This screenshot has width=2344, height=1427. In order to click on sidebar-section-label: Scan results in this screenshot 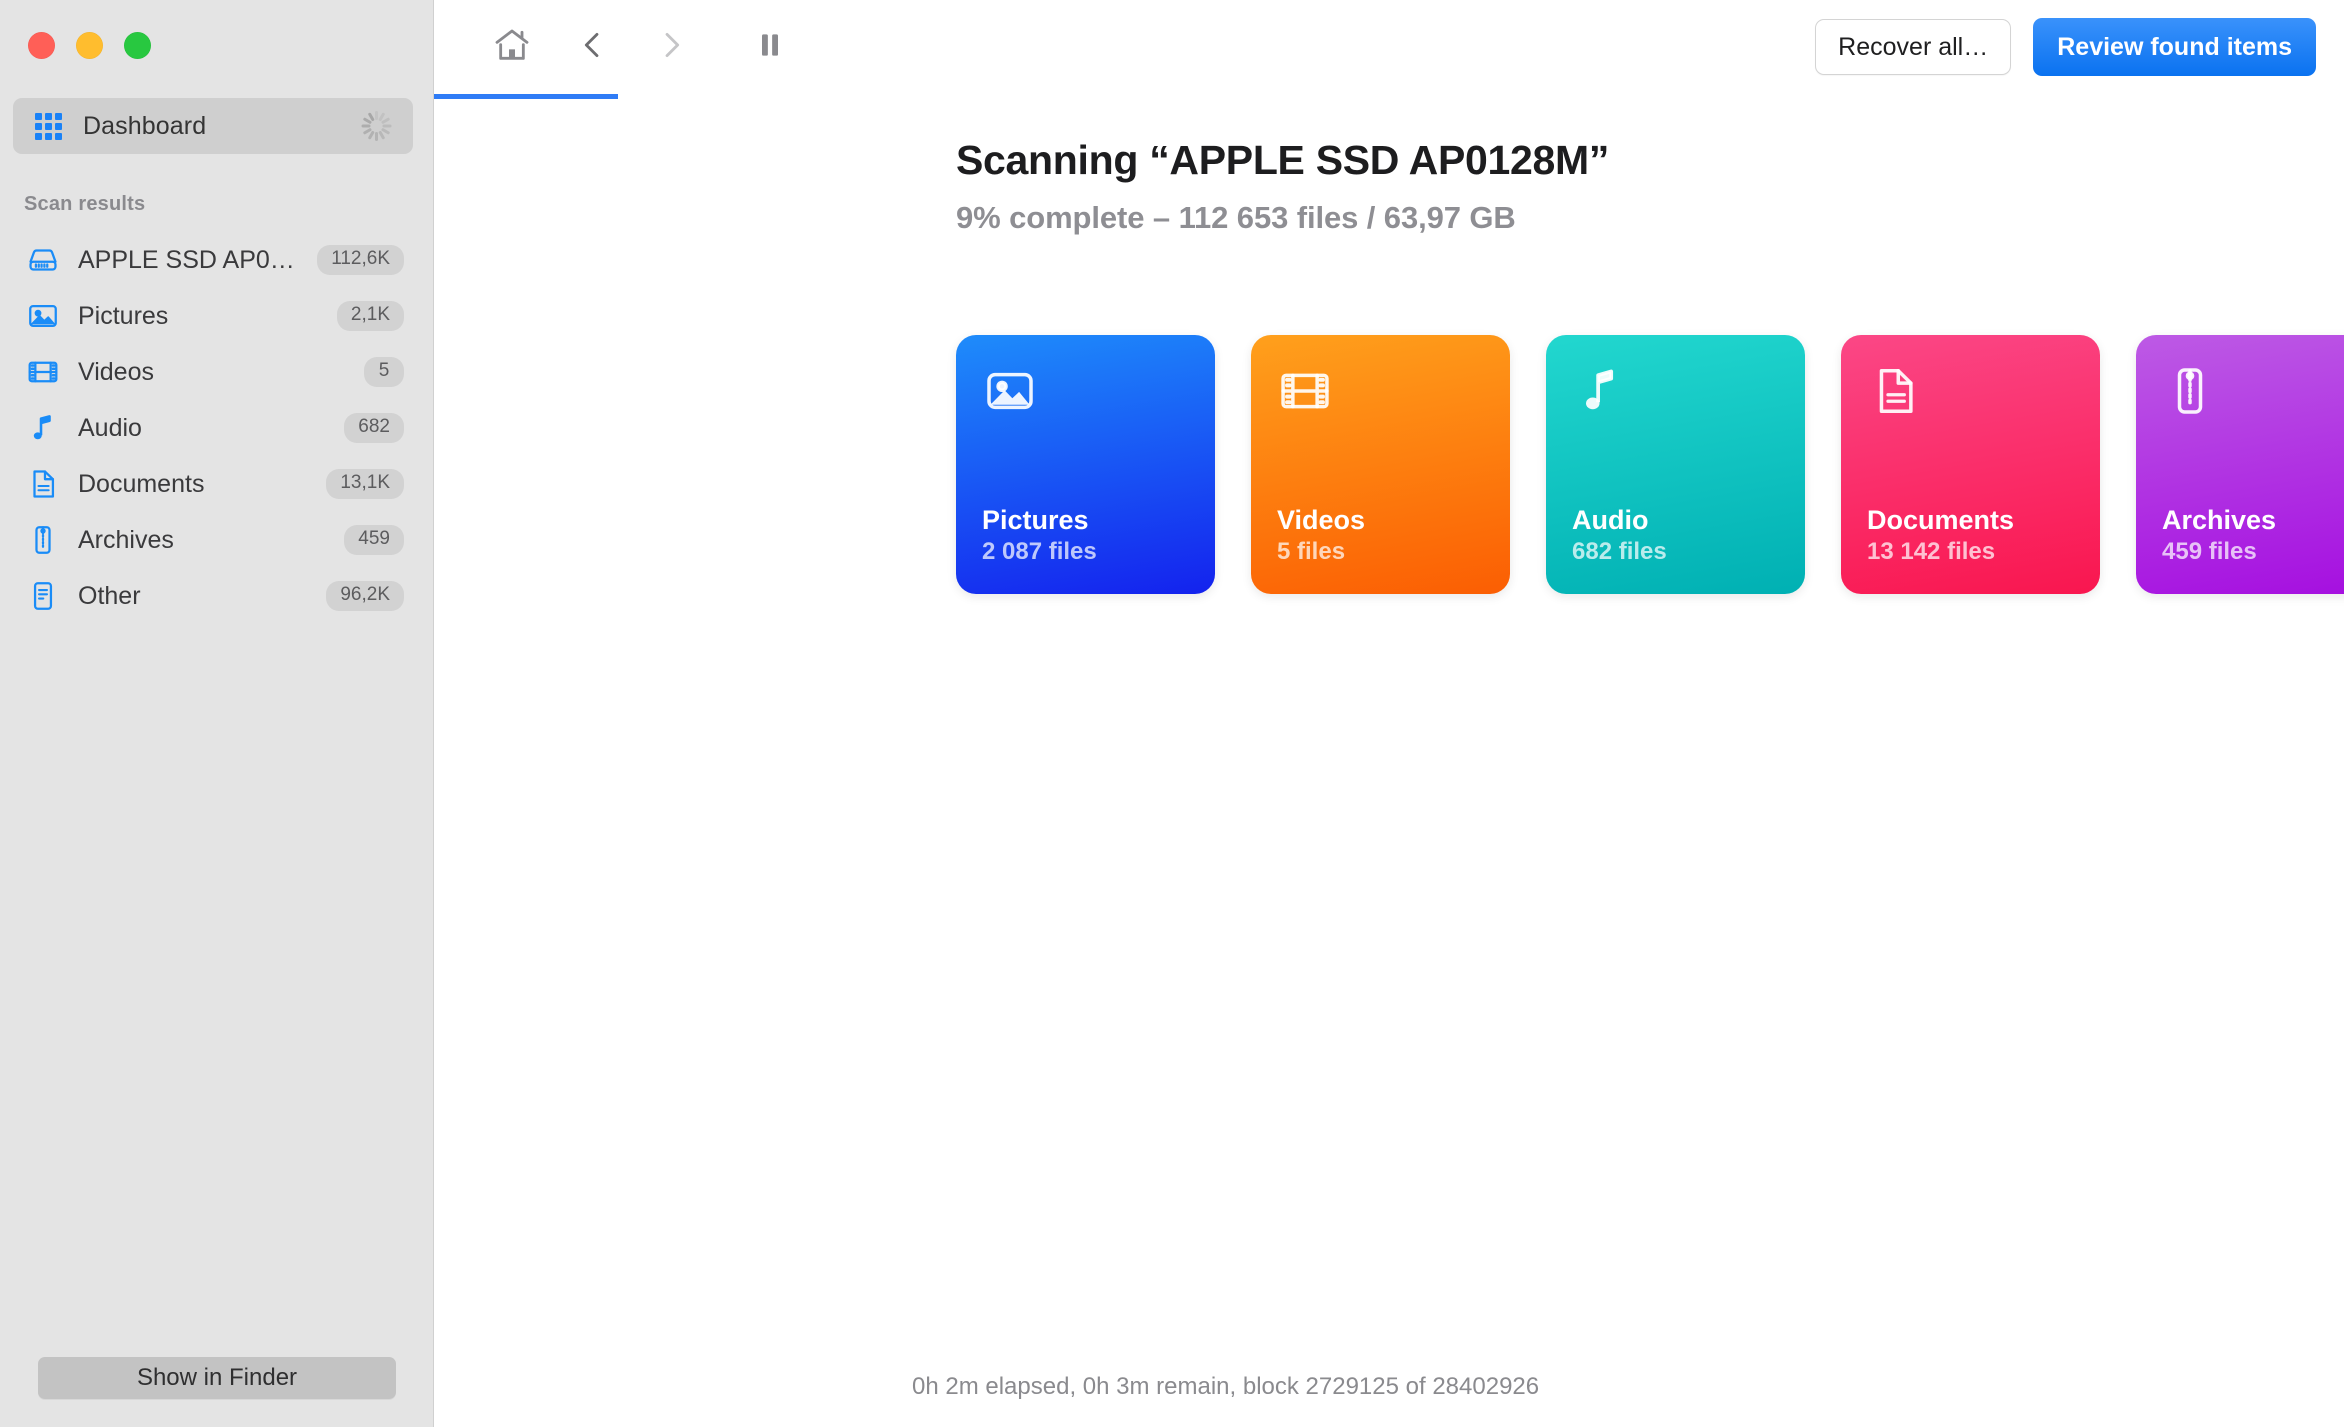, I will do `click(85, 204)`.